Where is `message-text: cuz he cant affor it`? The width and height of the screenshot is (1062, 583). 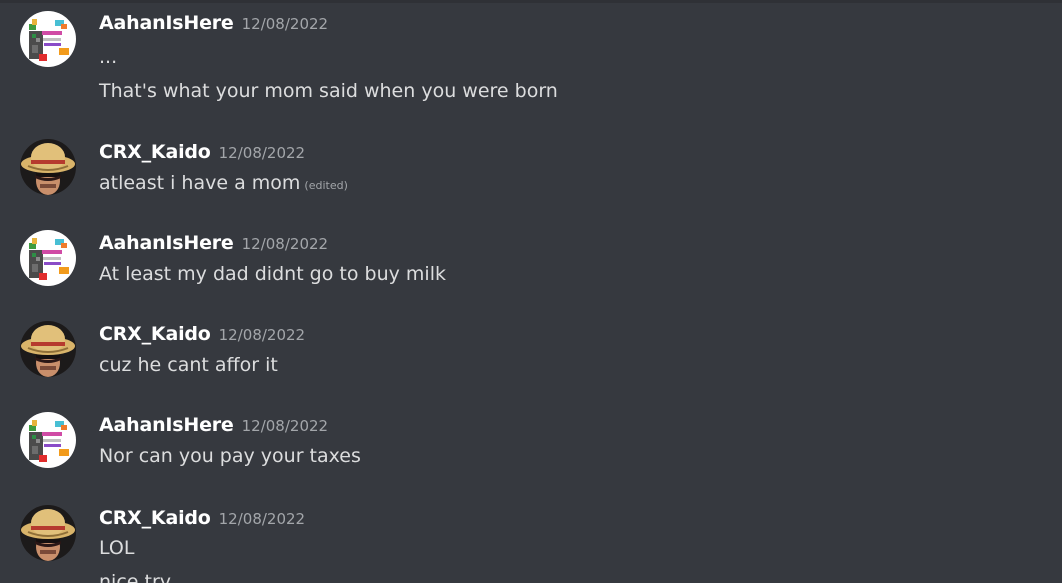 message-text: cuz he cant affor it is located at coordinates (188, 365).